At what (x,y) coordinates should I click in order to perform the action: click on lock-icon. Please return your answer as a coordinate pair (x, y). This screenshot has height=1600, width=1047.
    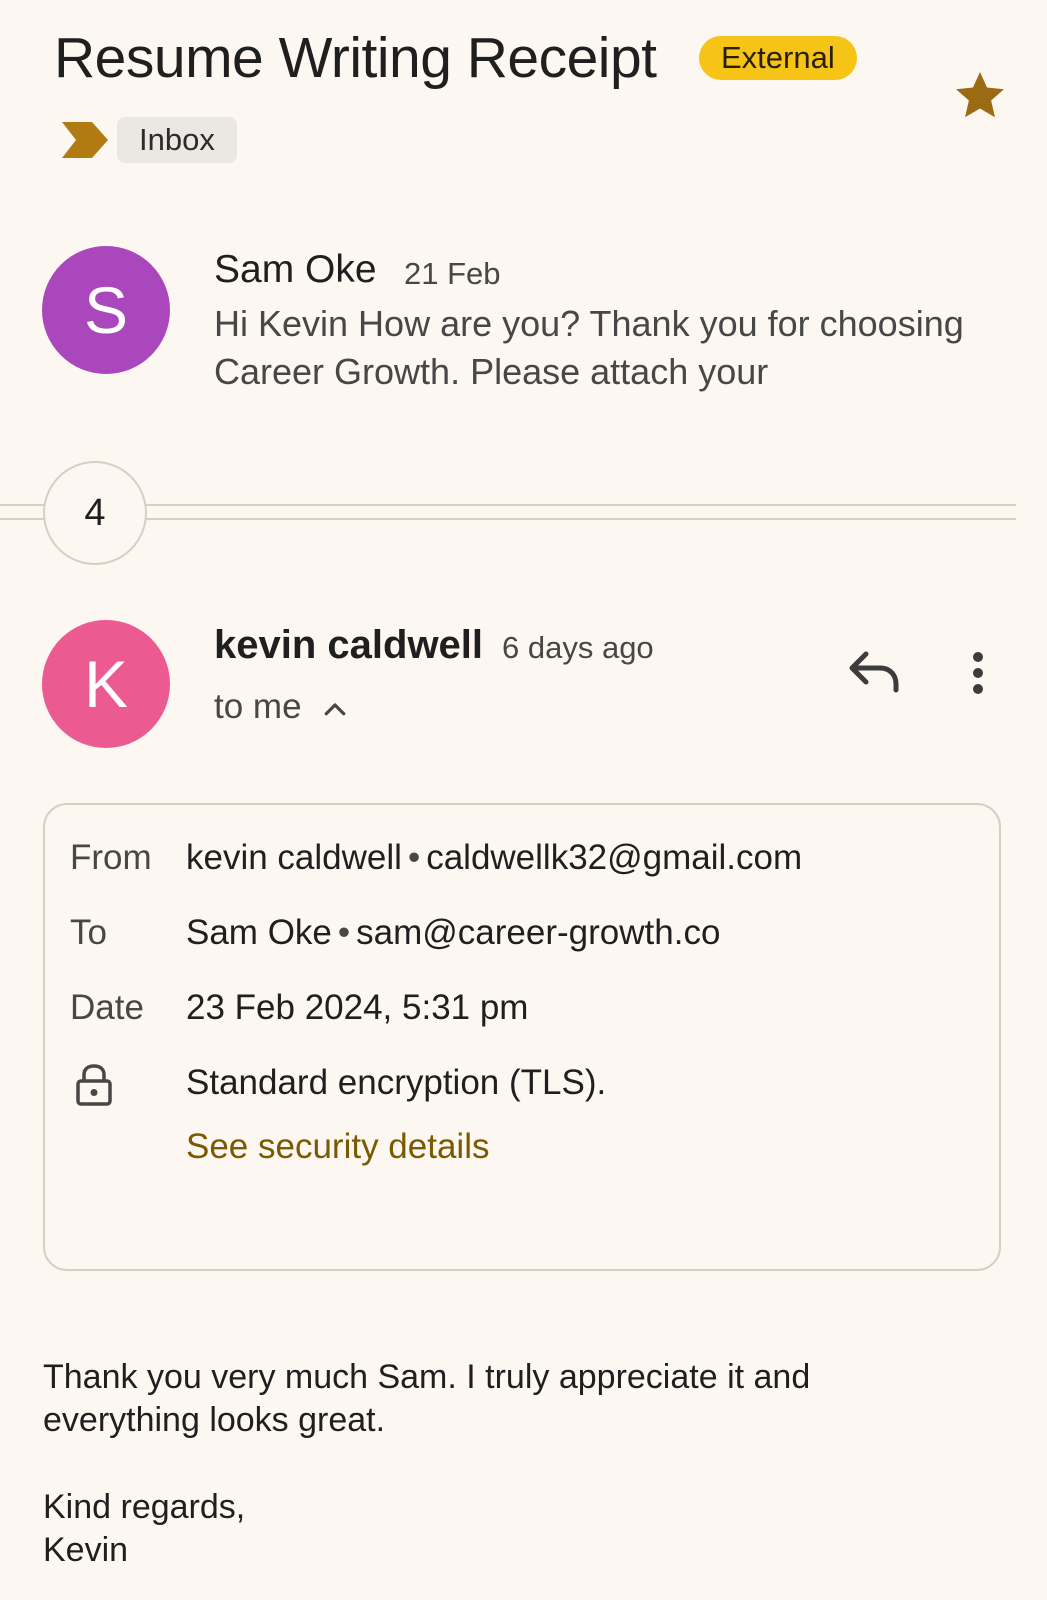
    Looking at the image, I should click on (94, 1085).